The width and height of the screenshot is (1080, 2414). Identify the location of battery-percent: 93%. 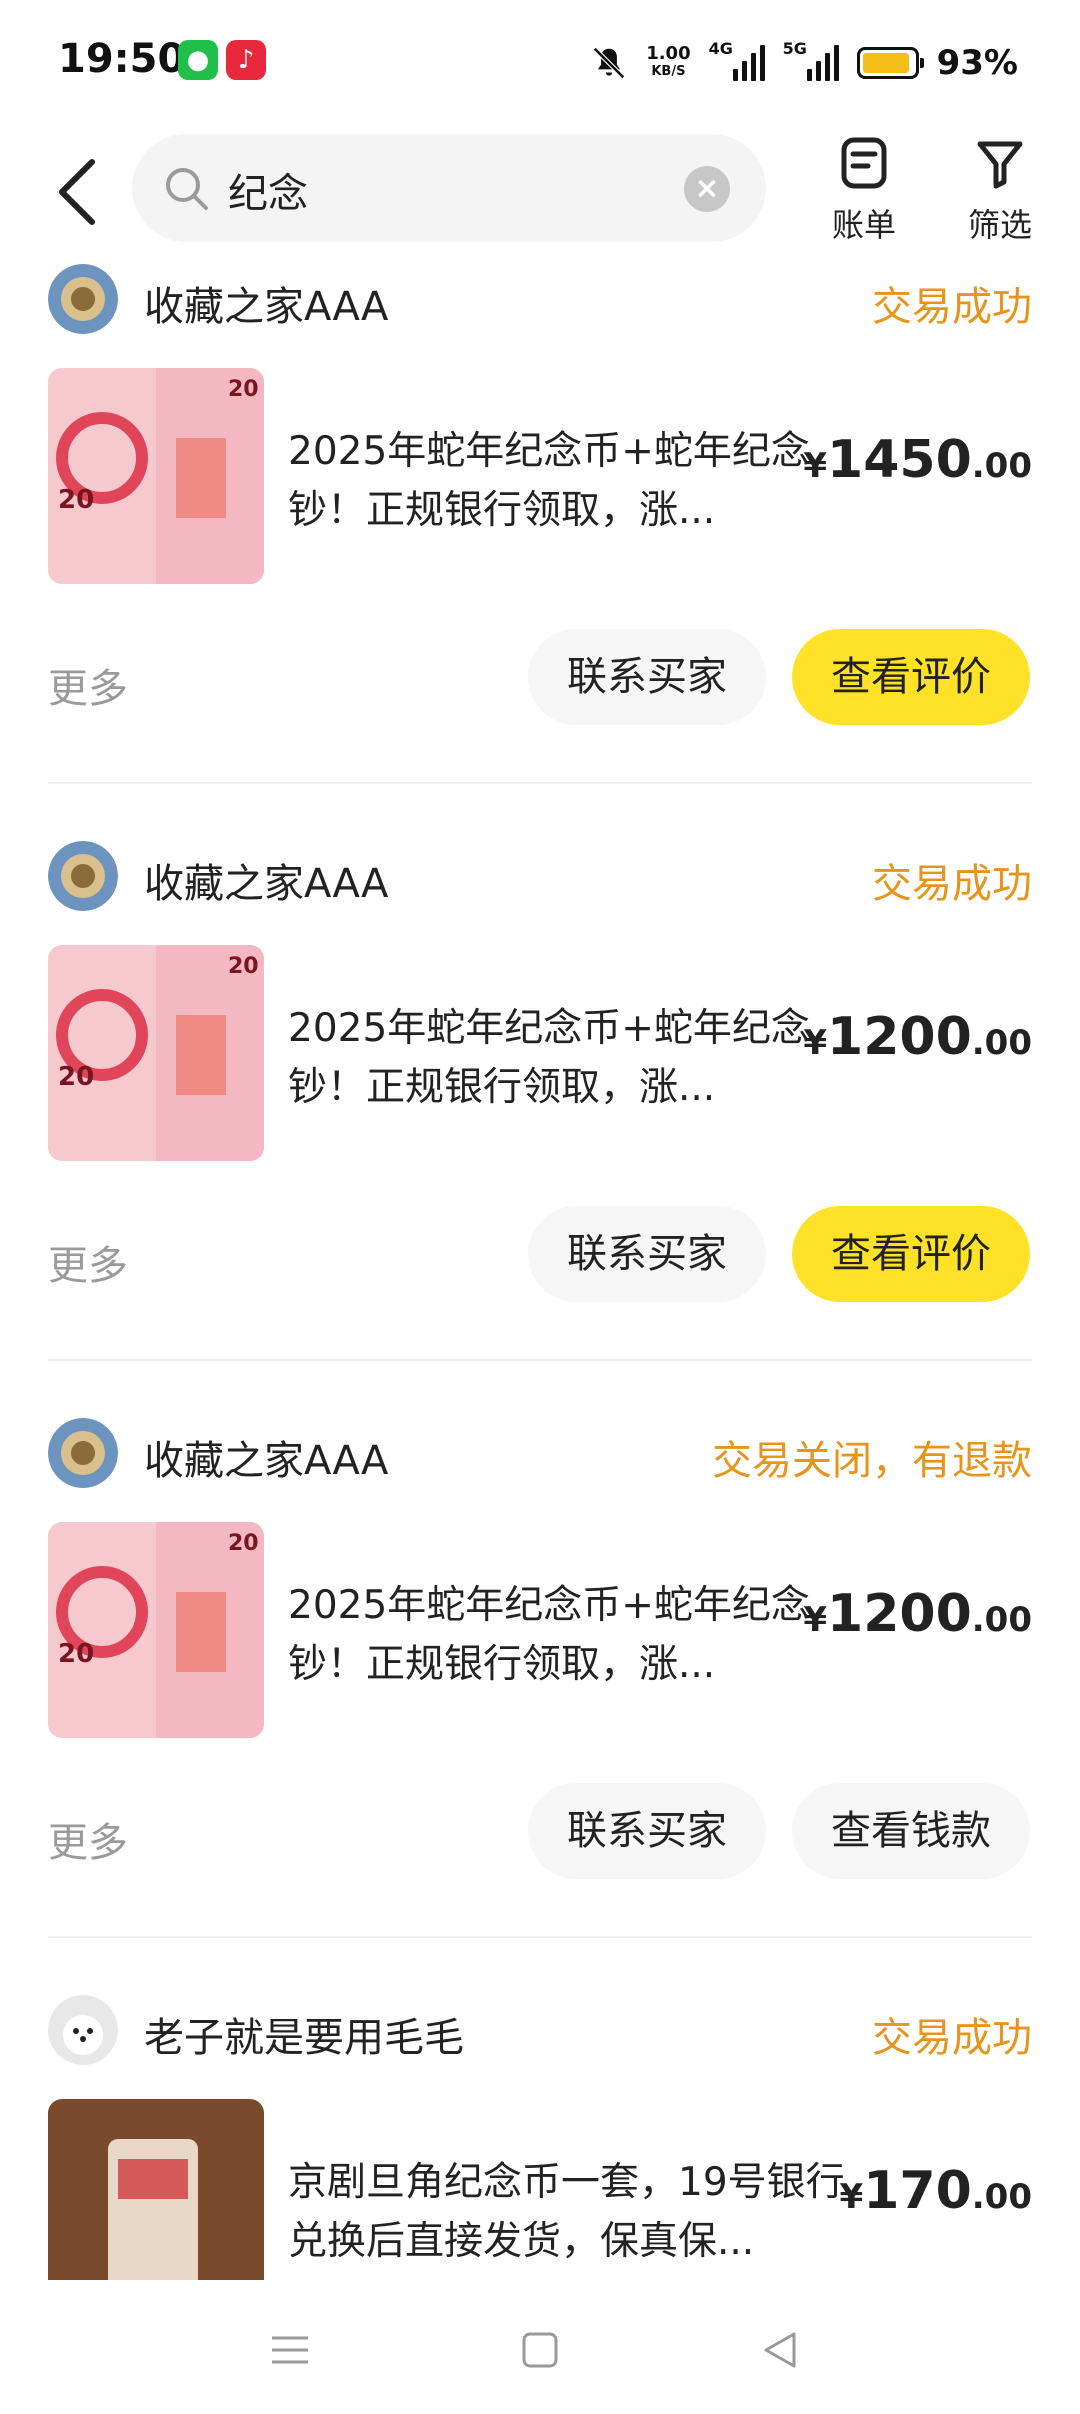
(977, 63).